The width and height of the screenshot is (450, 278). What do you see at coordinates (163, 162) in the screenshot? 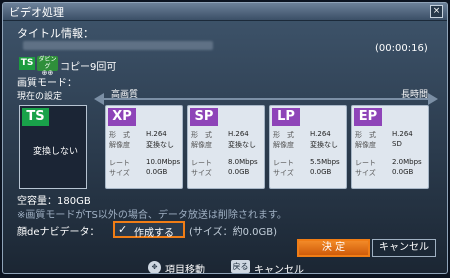
I see `rate-value: 10.0Mbps` at bounding box center [163, 162].